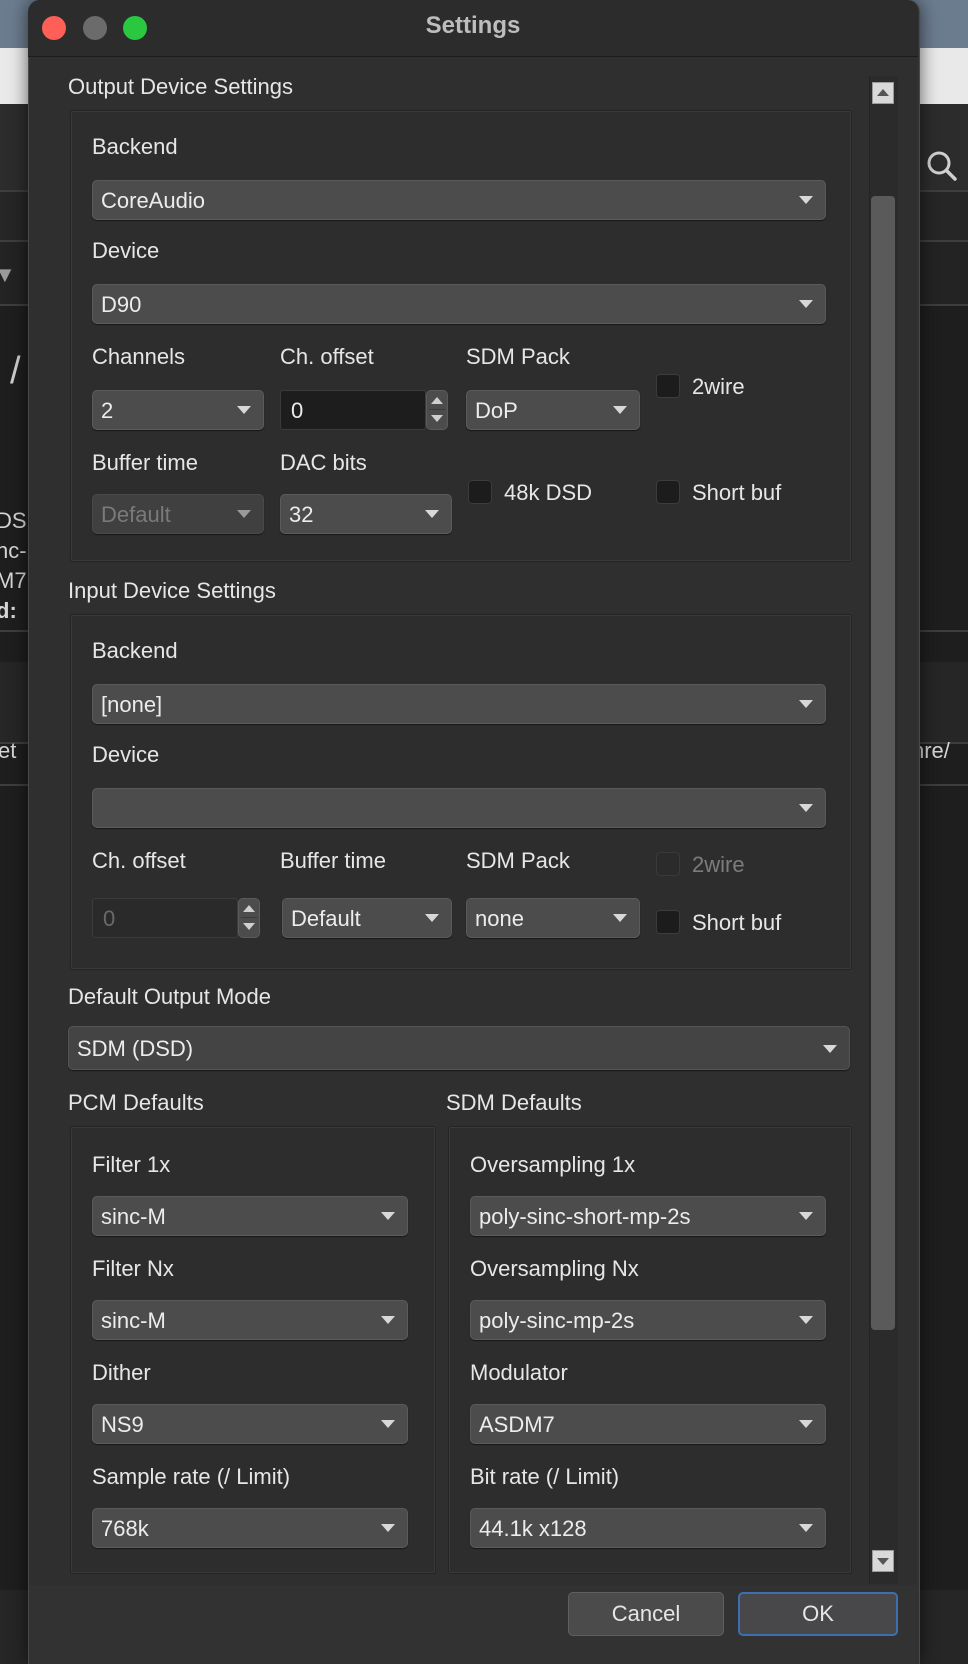 Image resolution: width=968 pixels, height=1664 pixels. Describe the element at coordinates (459, 200) in the screenshot. I see `output-backend-select: CoreAudio` at that location.